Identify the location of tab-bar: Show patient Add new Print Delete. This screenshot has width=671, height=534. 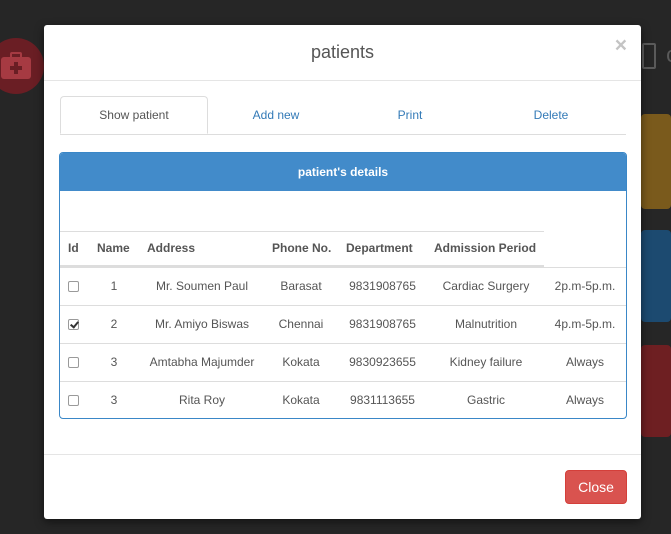
(343, 115).